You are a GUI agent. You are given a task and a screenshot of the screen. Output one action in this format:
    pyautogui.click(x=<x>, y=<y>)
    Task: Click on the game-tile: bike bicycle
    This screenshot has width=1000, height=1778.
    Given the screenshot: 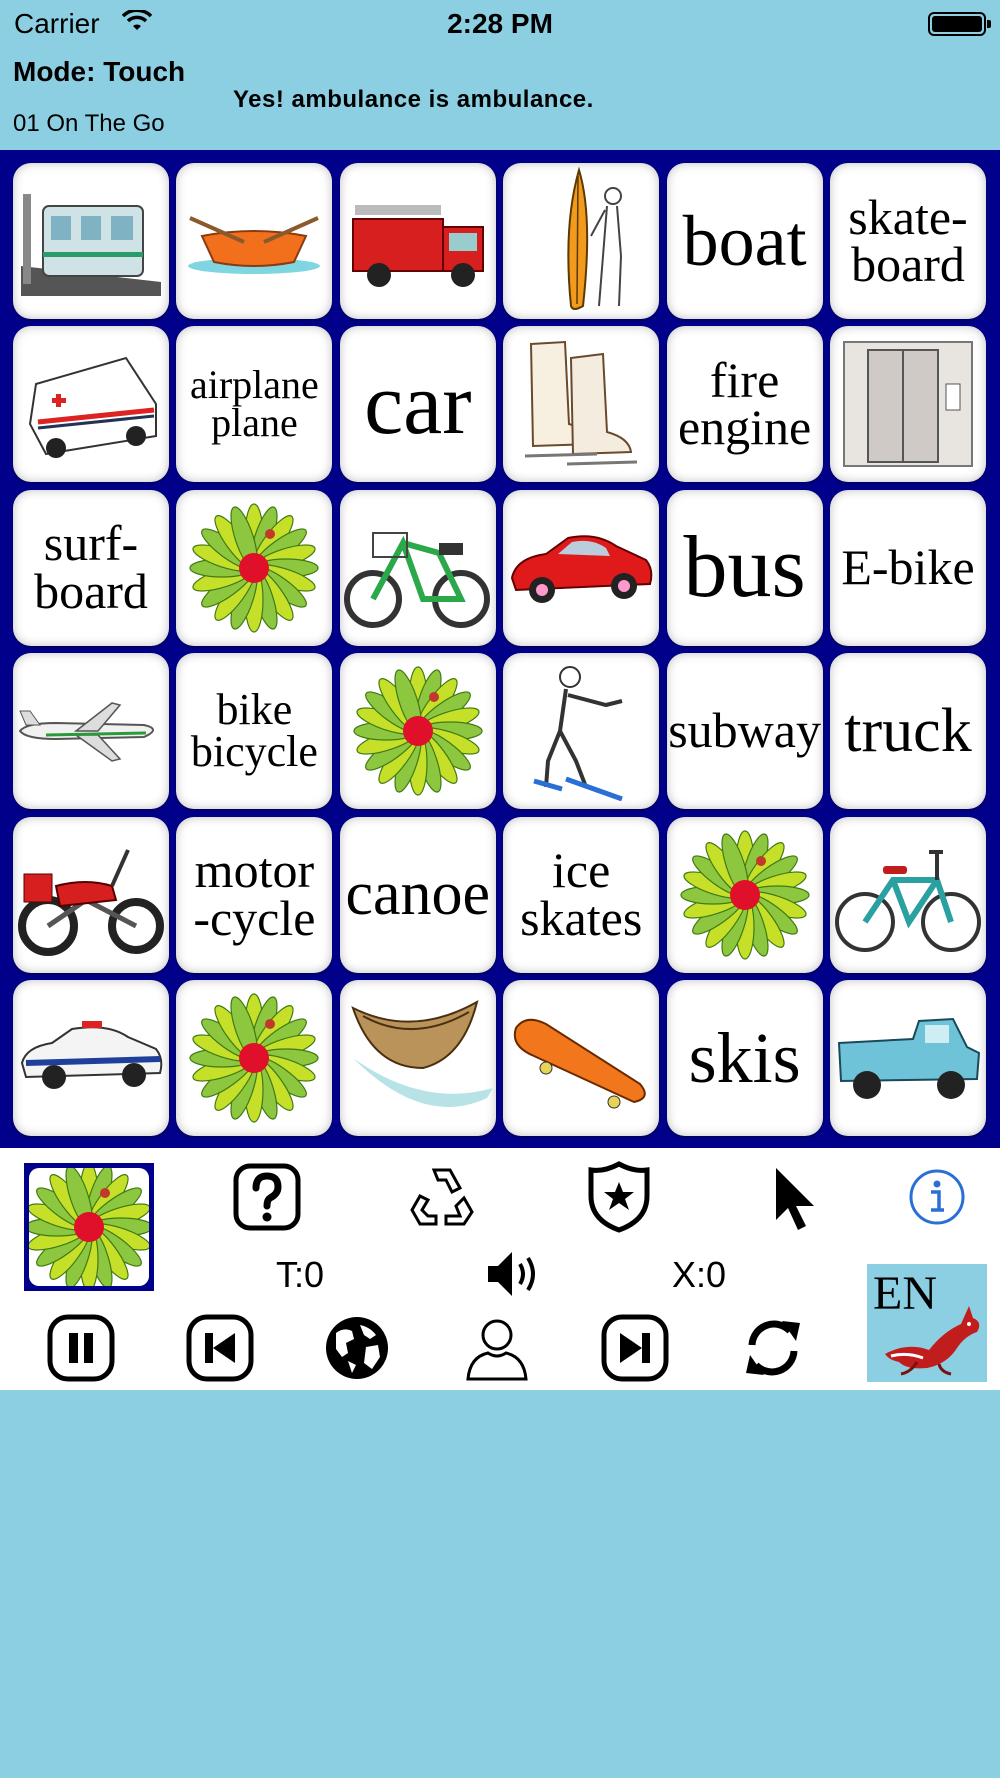 What is the action you would take?
    pyautogui.click(x=254, y=731)
    